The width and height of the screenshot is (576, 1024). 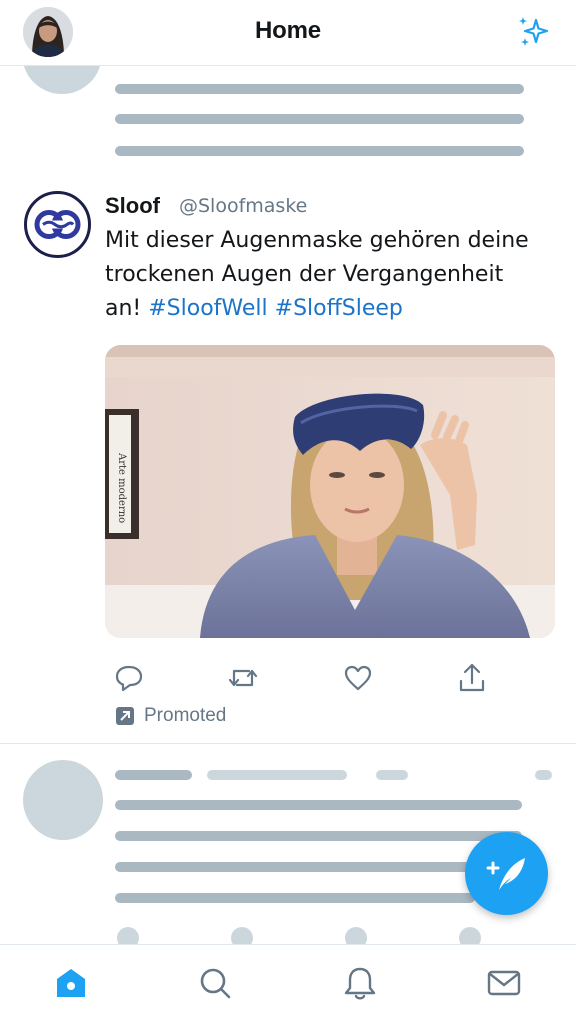 I want to click on page-title: Home, so click(x=288, y=30).